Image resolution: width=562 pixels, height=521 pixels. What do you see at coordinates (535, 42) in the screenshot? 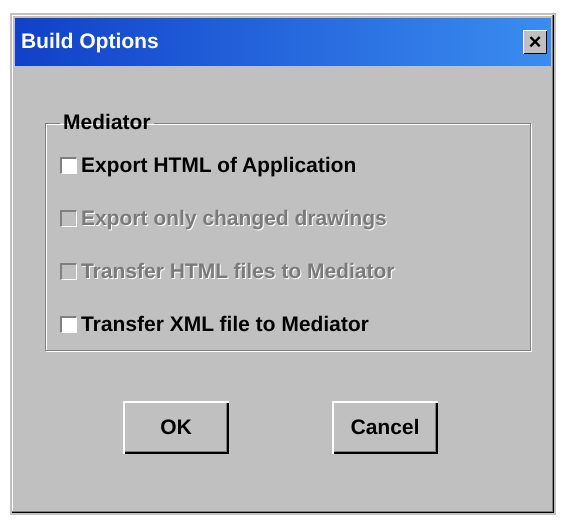
I see `close-button: ×` at bounding box center [535, 42].